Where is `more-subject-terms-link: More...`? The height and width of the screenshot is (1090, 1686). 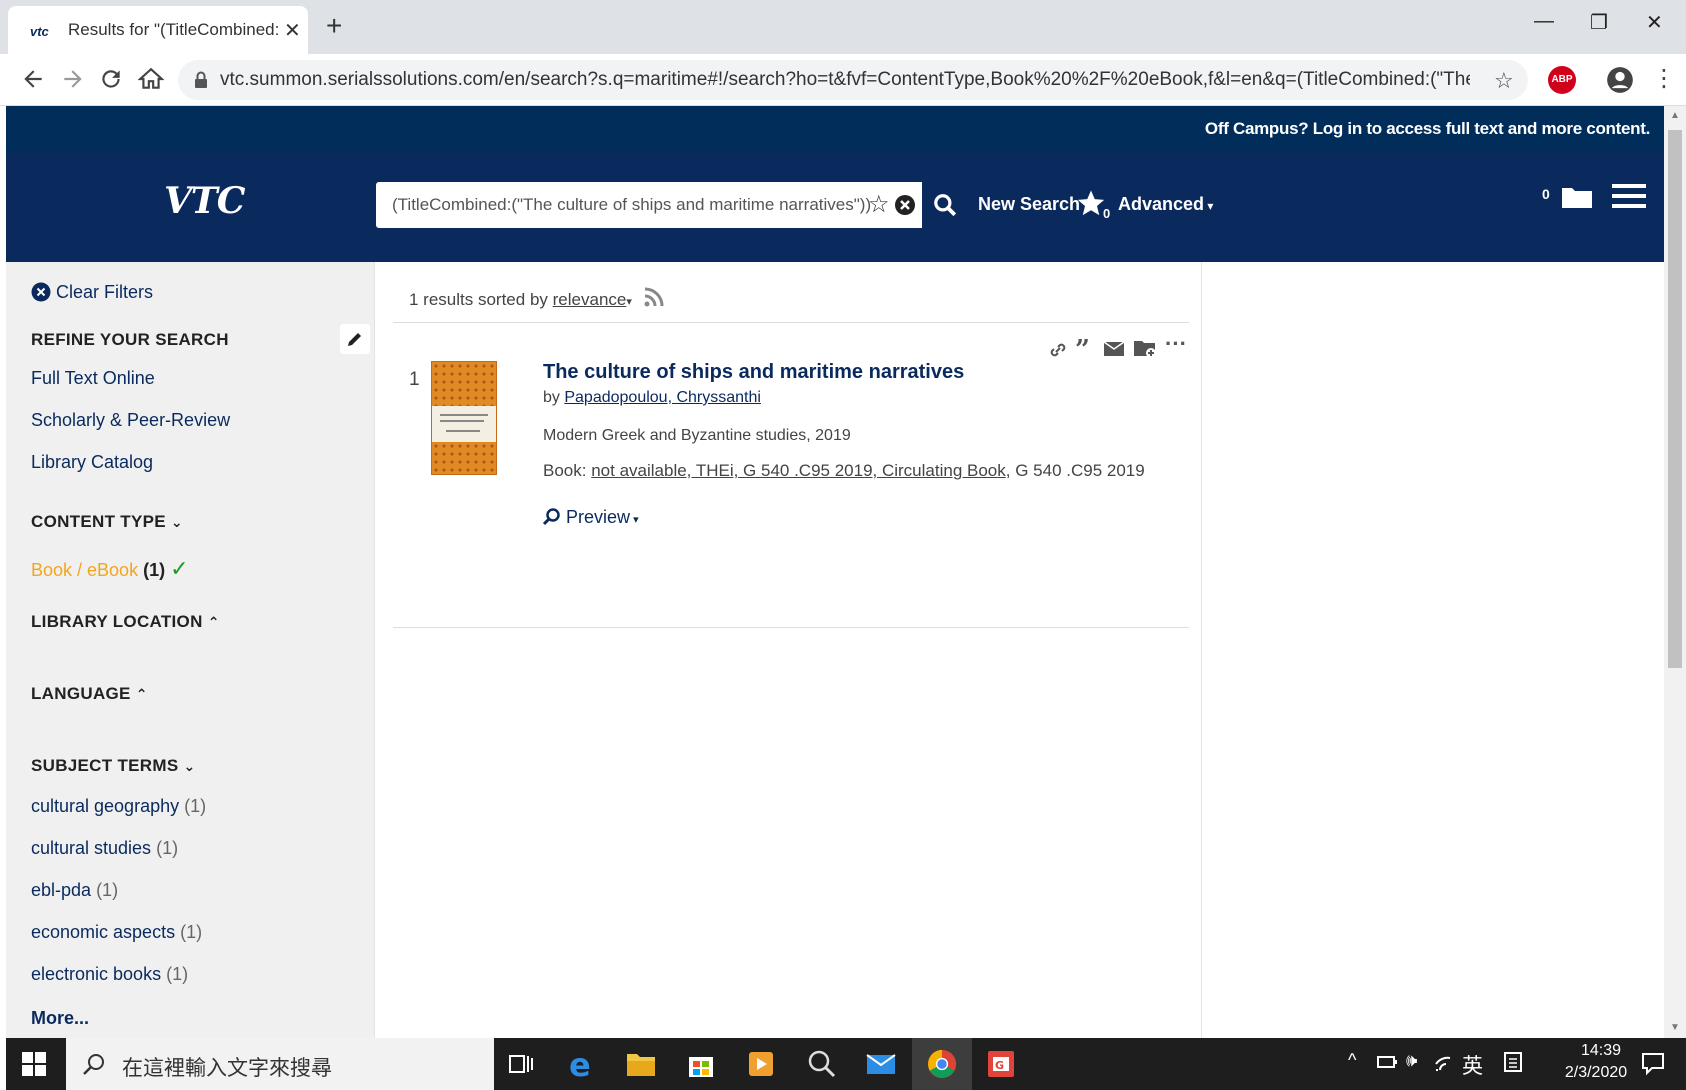
more-subject-terms-link: More... is located at coordinates (60, 1018).